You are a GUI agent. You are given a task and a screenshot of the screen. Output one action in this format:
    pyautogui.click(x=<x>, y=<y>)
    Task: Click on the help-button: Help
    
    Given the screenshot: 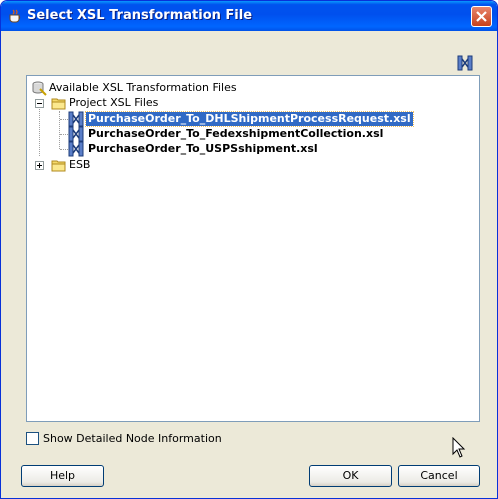 What is the action you would take?
    pyautogui.click(x=62, y=476)
    